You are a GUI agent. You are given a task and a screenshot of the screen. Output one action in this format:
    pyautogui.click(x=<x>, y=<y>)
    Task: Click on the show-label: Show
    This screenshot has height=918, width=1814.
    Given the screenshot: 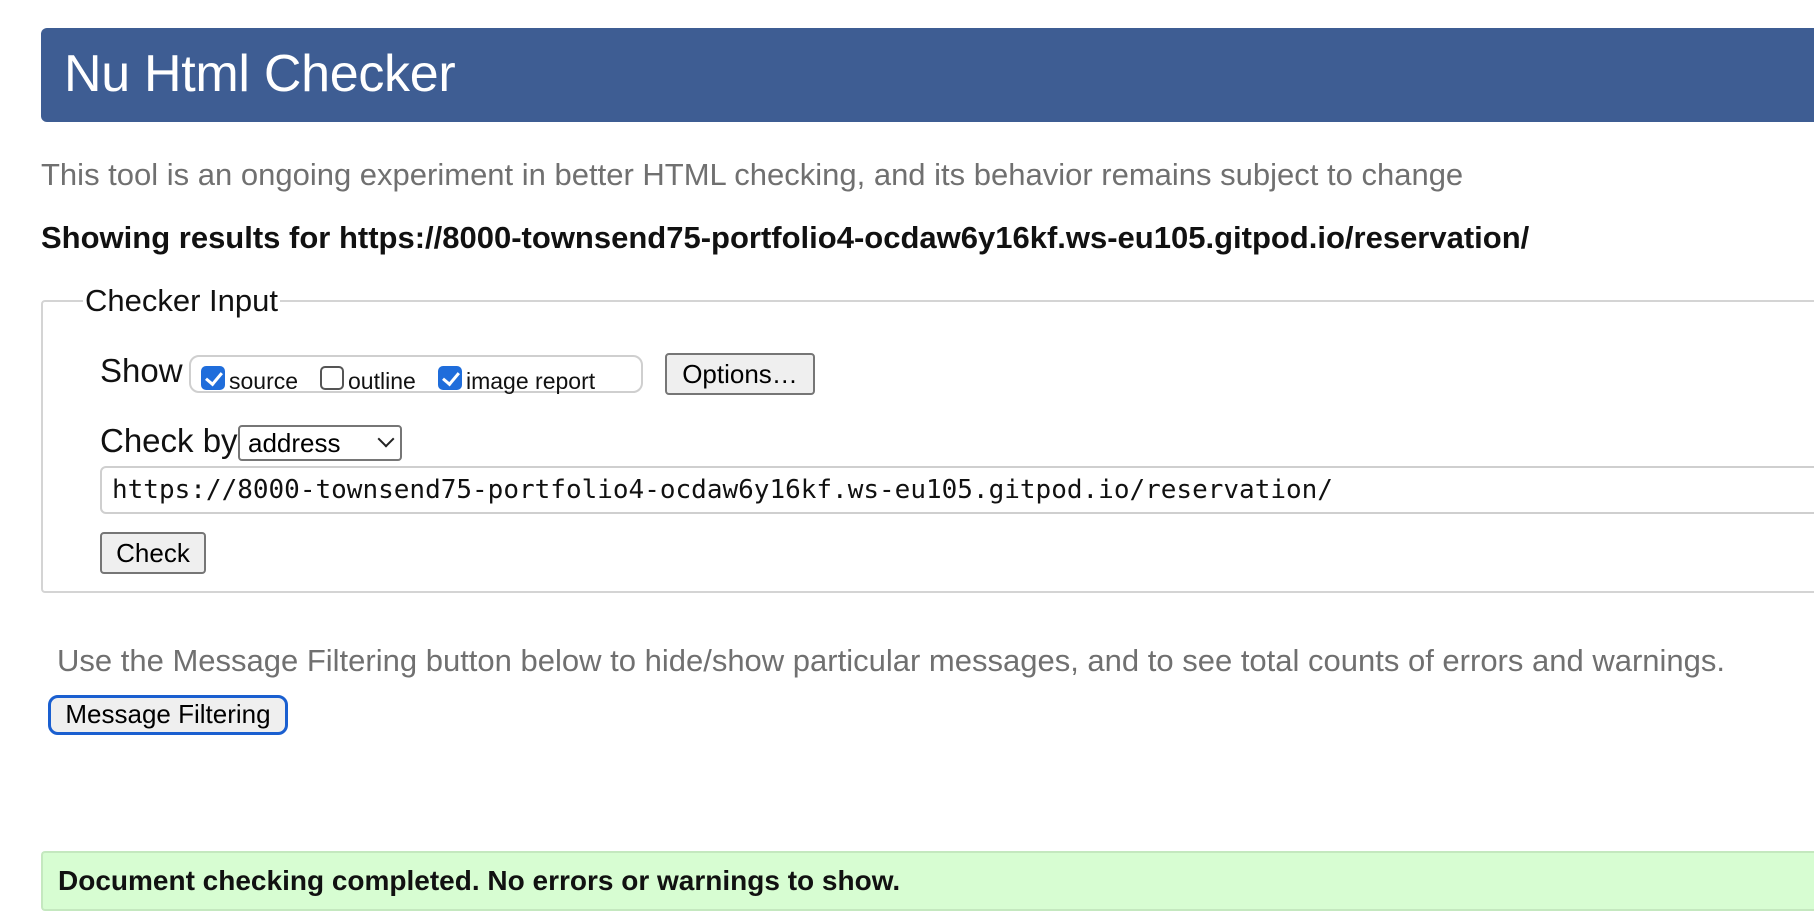 What is the action you would take?
    pyautogui.click(x=141, y=370)
    